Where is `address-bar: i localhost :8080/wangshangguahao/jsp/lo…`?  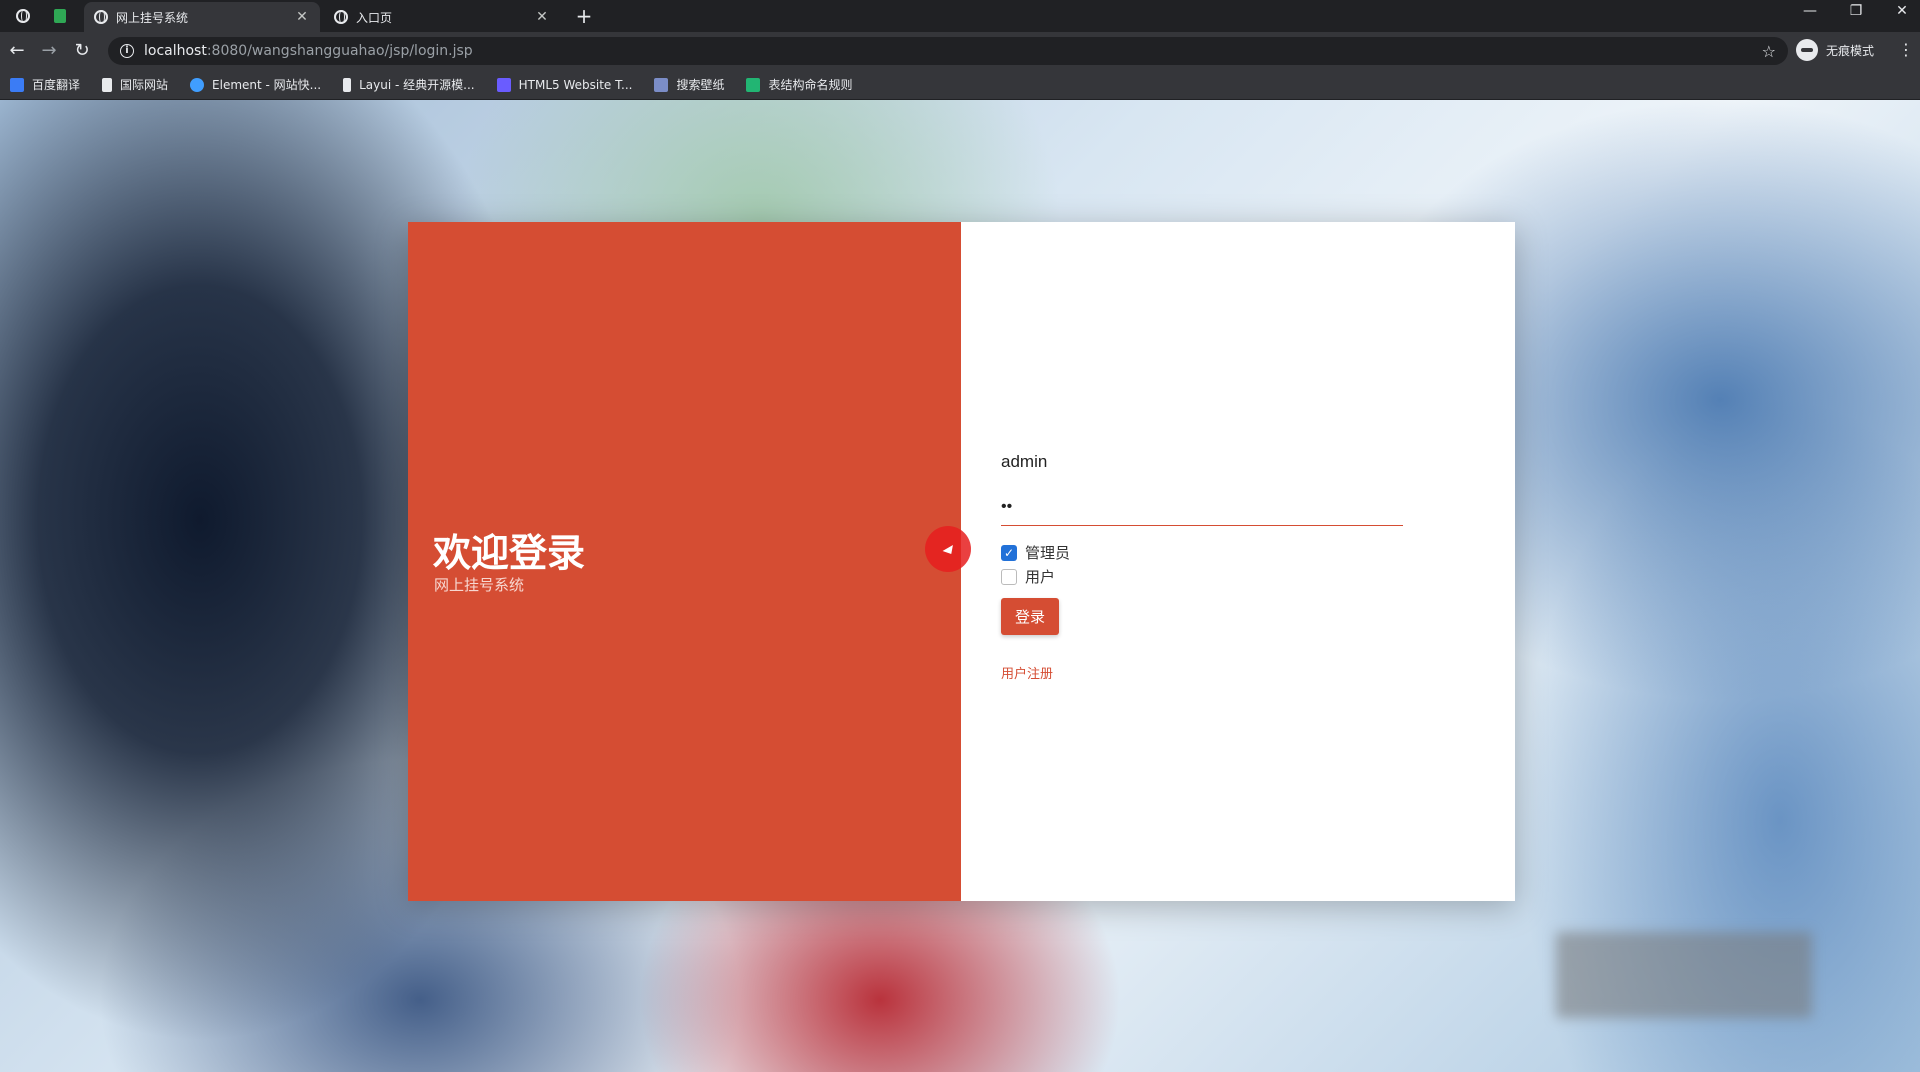
address-bar: i localhost :8080/wangshangguahao/jsp/lo… is located at coordinates (948, 51).